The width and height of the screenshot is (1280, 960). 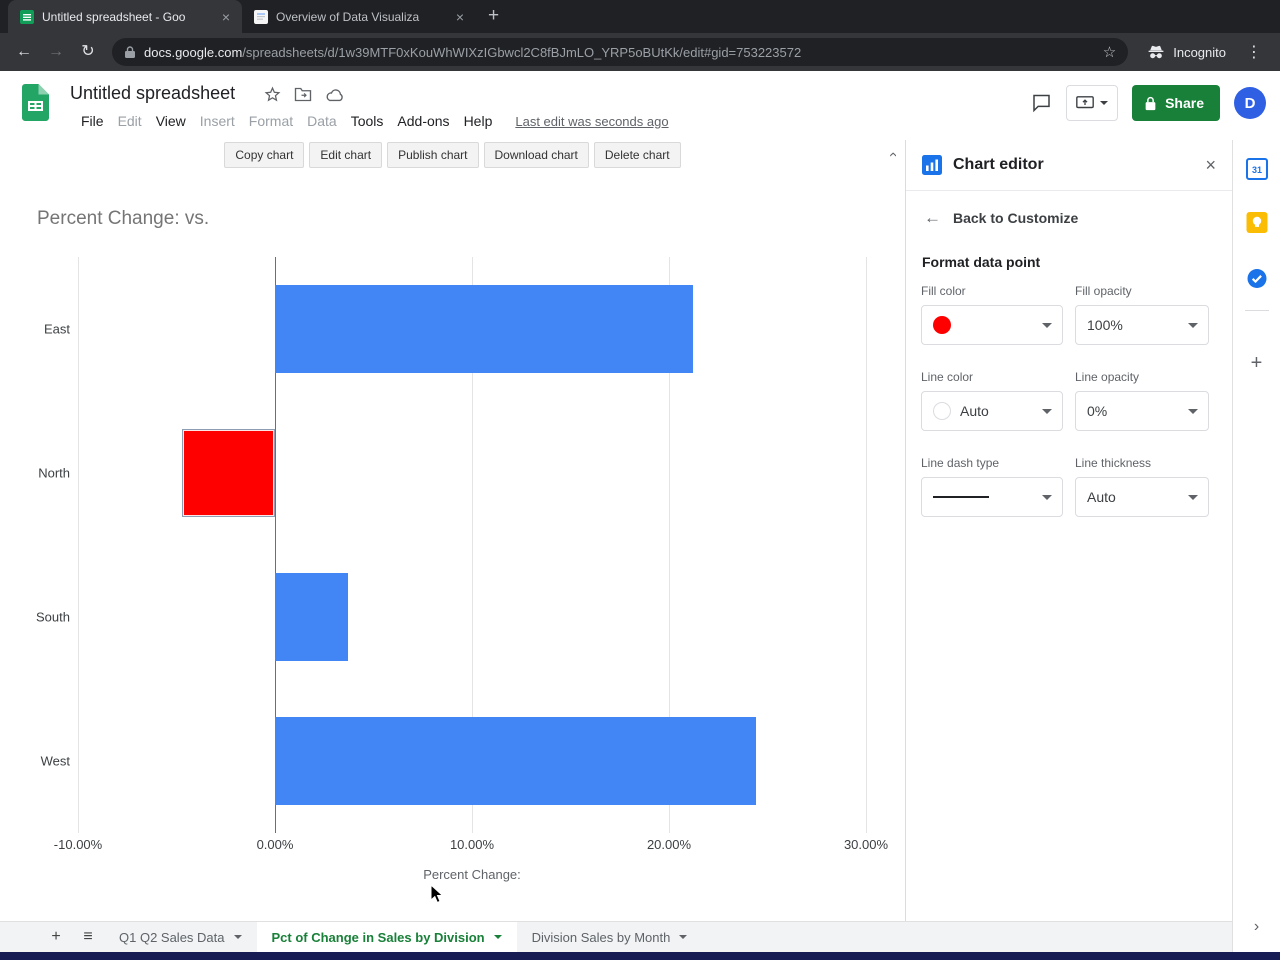 I want to click on fill-color-field: Fill color, so click(x=992, y=314).